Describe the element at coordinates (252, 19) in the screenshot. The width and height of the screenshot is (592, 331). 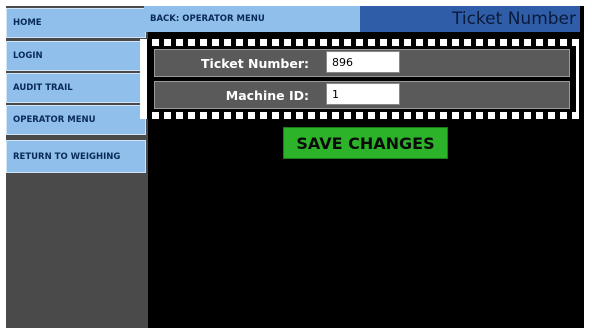
I see `back-operator-menu-button: BACK: OPERATOR MENU` at that location.